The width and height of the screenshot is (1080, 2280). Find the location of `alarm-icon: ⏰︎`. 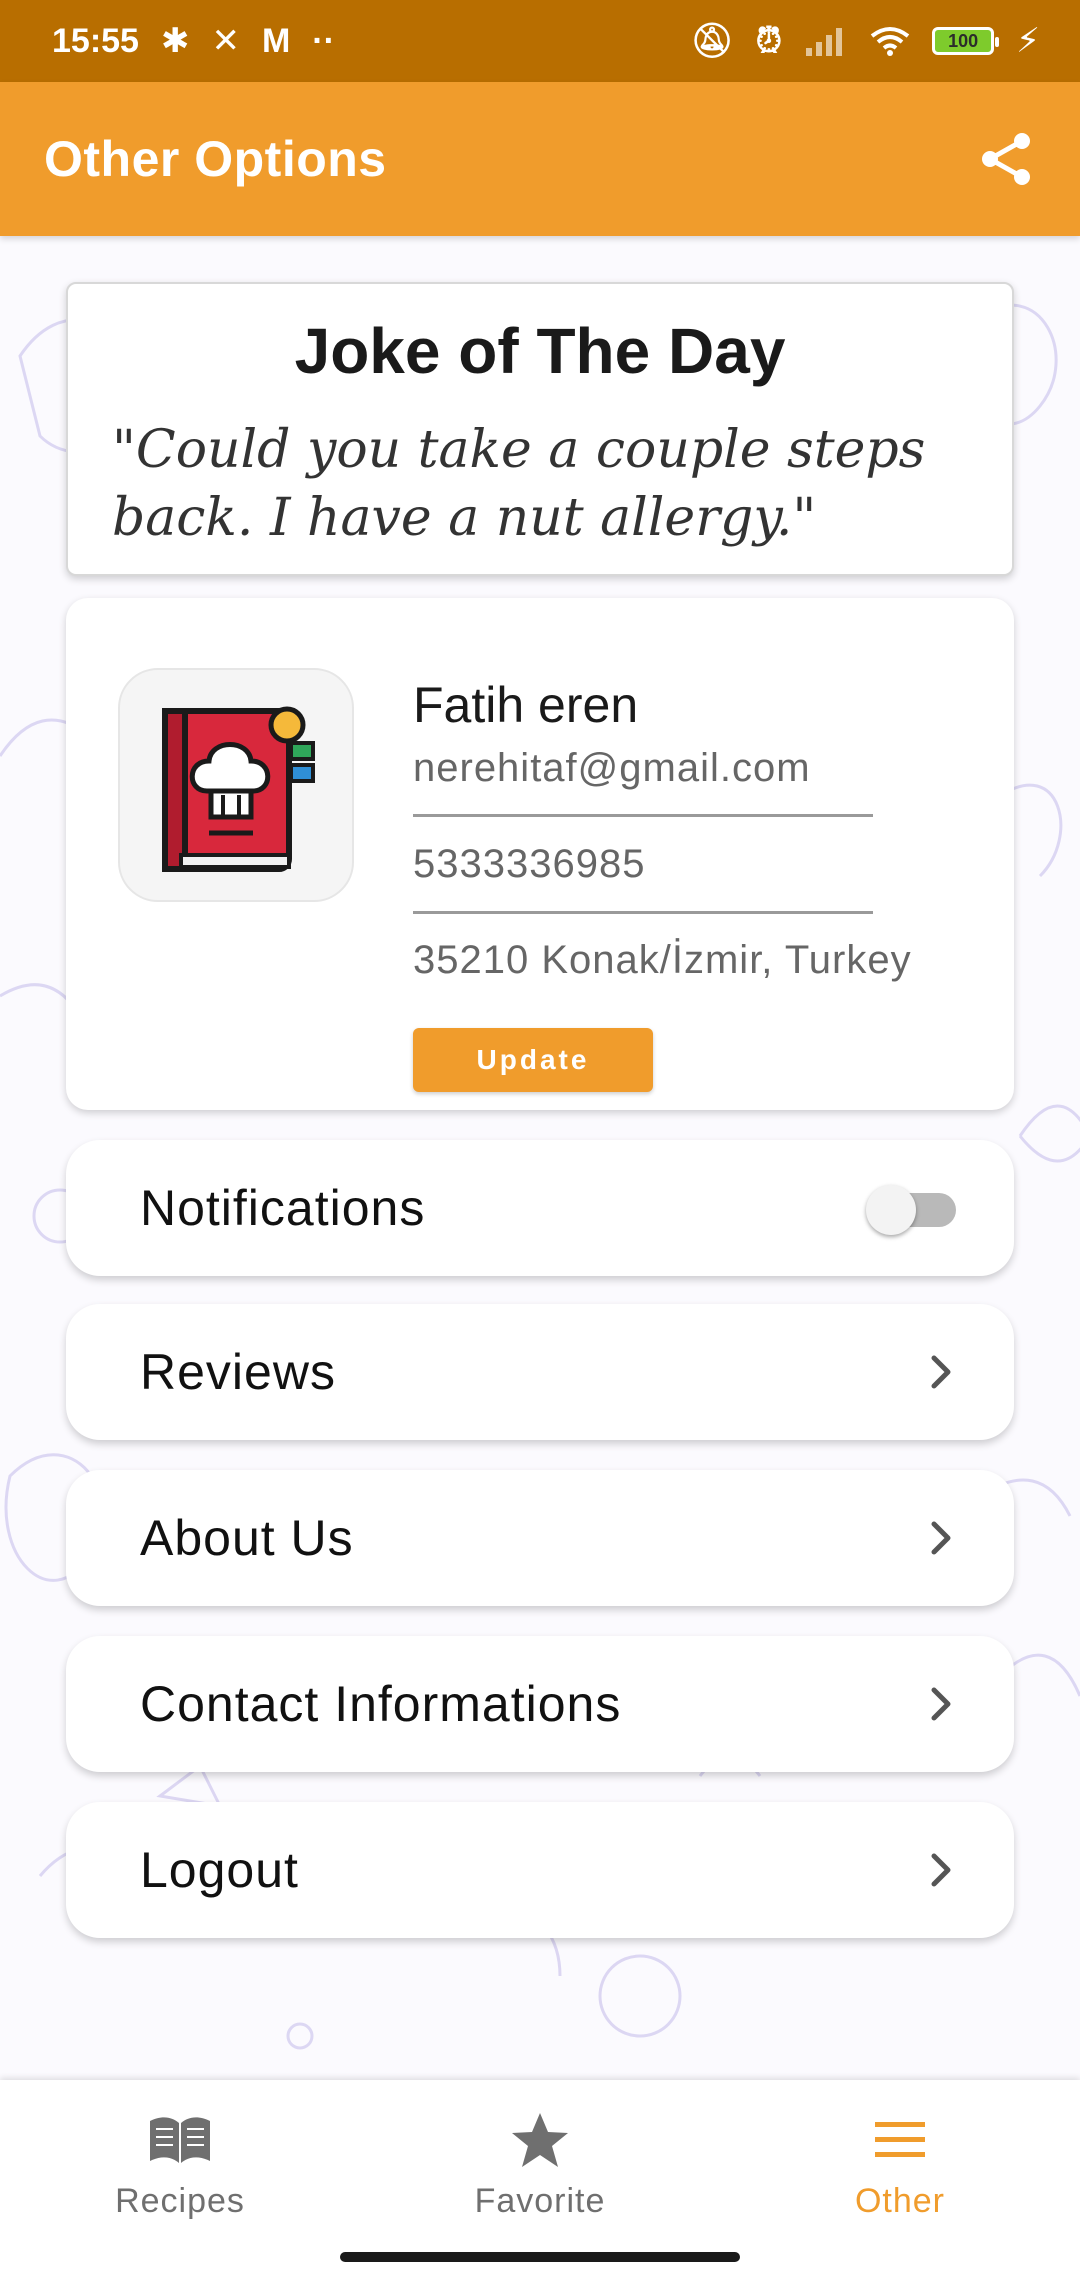

alarm-icon: ⏰︎ is located at coordinates (769, 41).